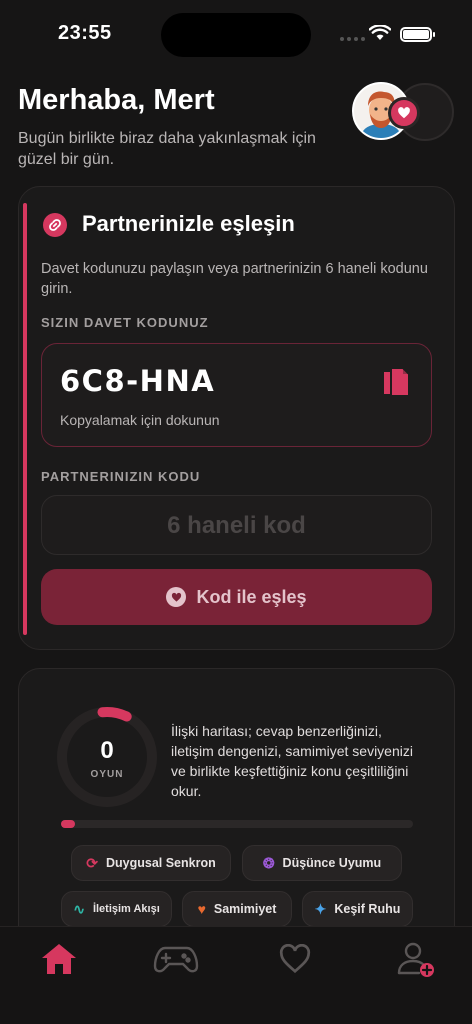 The width and height of the screenshot is (472, 1024). I want to click on tab-profile, so click(416, 959).